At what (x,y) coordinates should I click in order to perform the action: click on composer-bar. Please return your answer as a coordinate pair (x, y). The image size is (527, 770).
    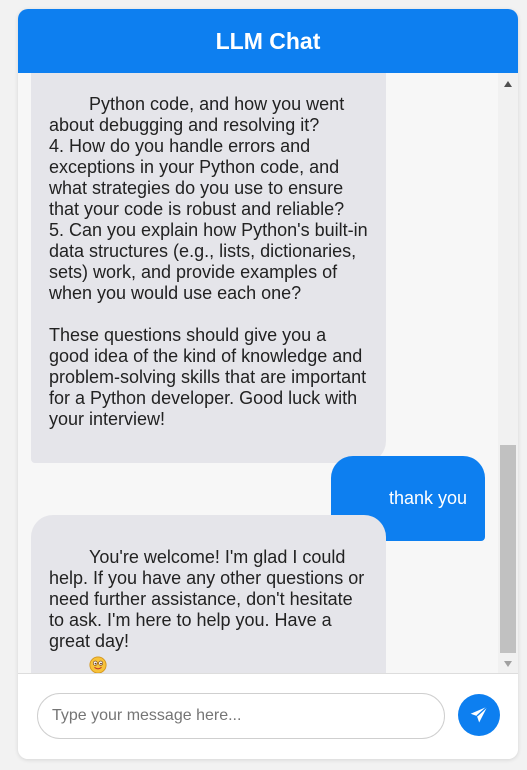
    Looking at the image, I should click on (268, 716).